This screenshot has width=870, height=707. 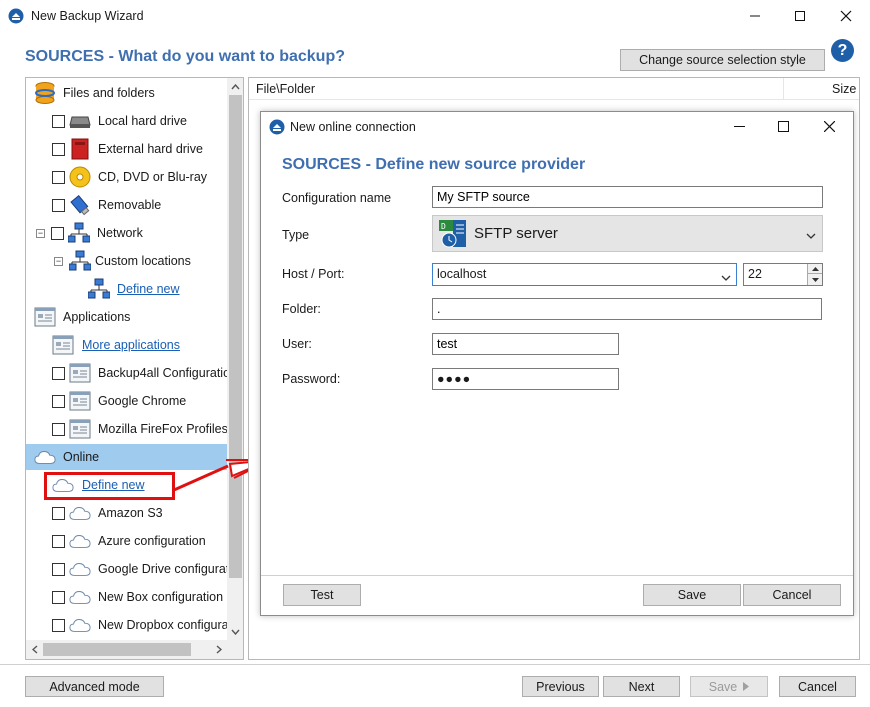 What do you see at coordinates (119, 121) in the screenshot?
I see `tree-item-local-hard-drive: Local hard drive` at bounding box center [119, 121].